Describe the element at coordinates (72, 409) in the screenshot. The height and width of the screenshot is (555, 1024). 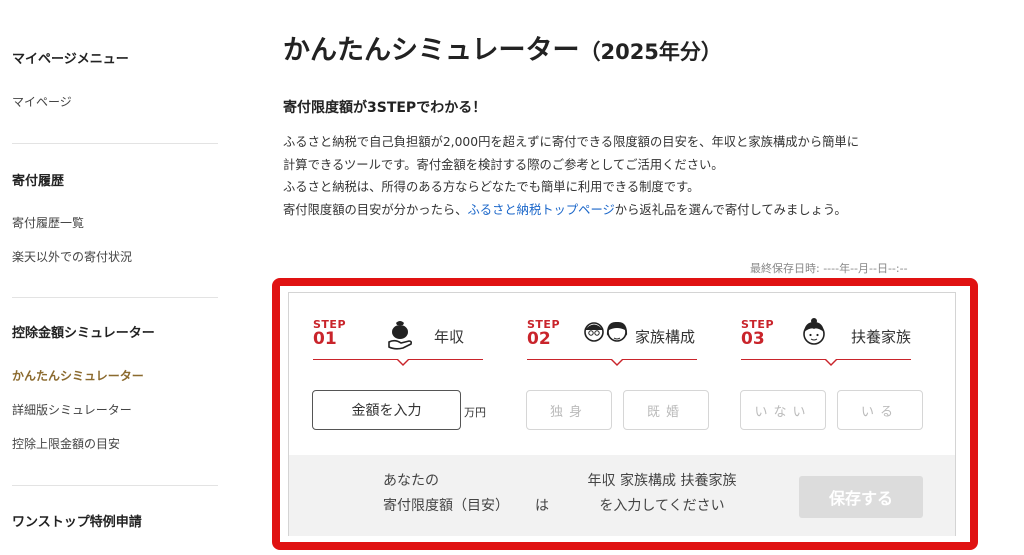
I see `sidebar-item-detailed-simulator: 詳細版シミュレーター` at that location.